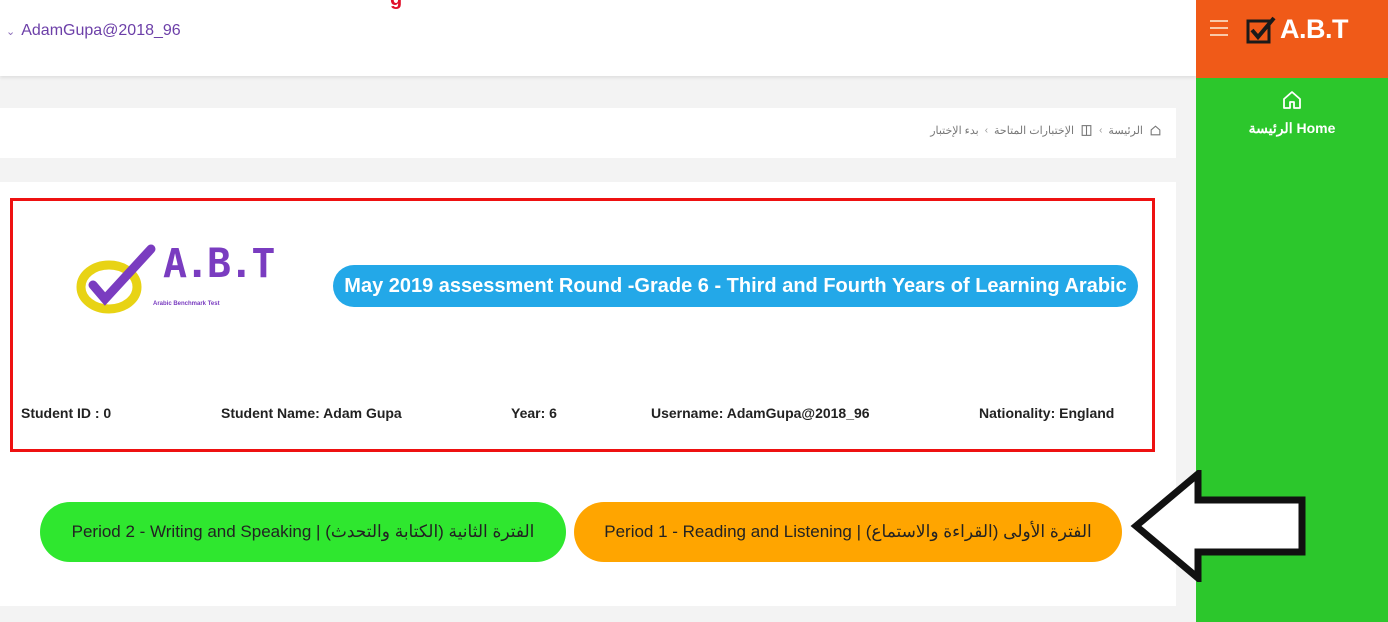  What do you see at coordinates (101, 30) in the screenshot?
I see `username-label: AdamGupa@2018_96` at bounding box center [101, 30].